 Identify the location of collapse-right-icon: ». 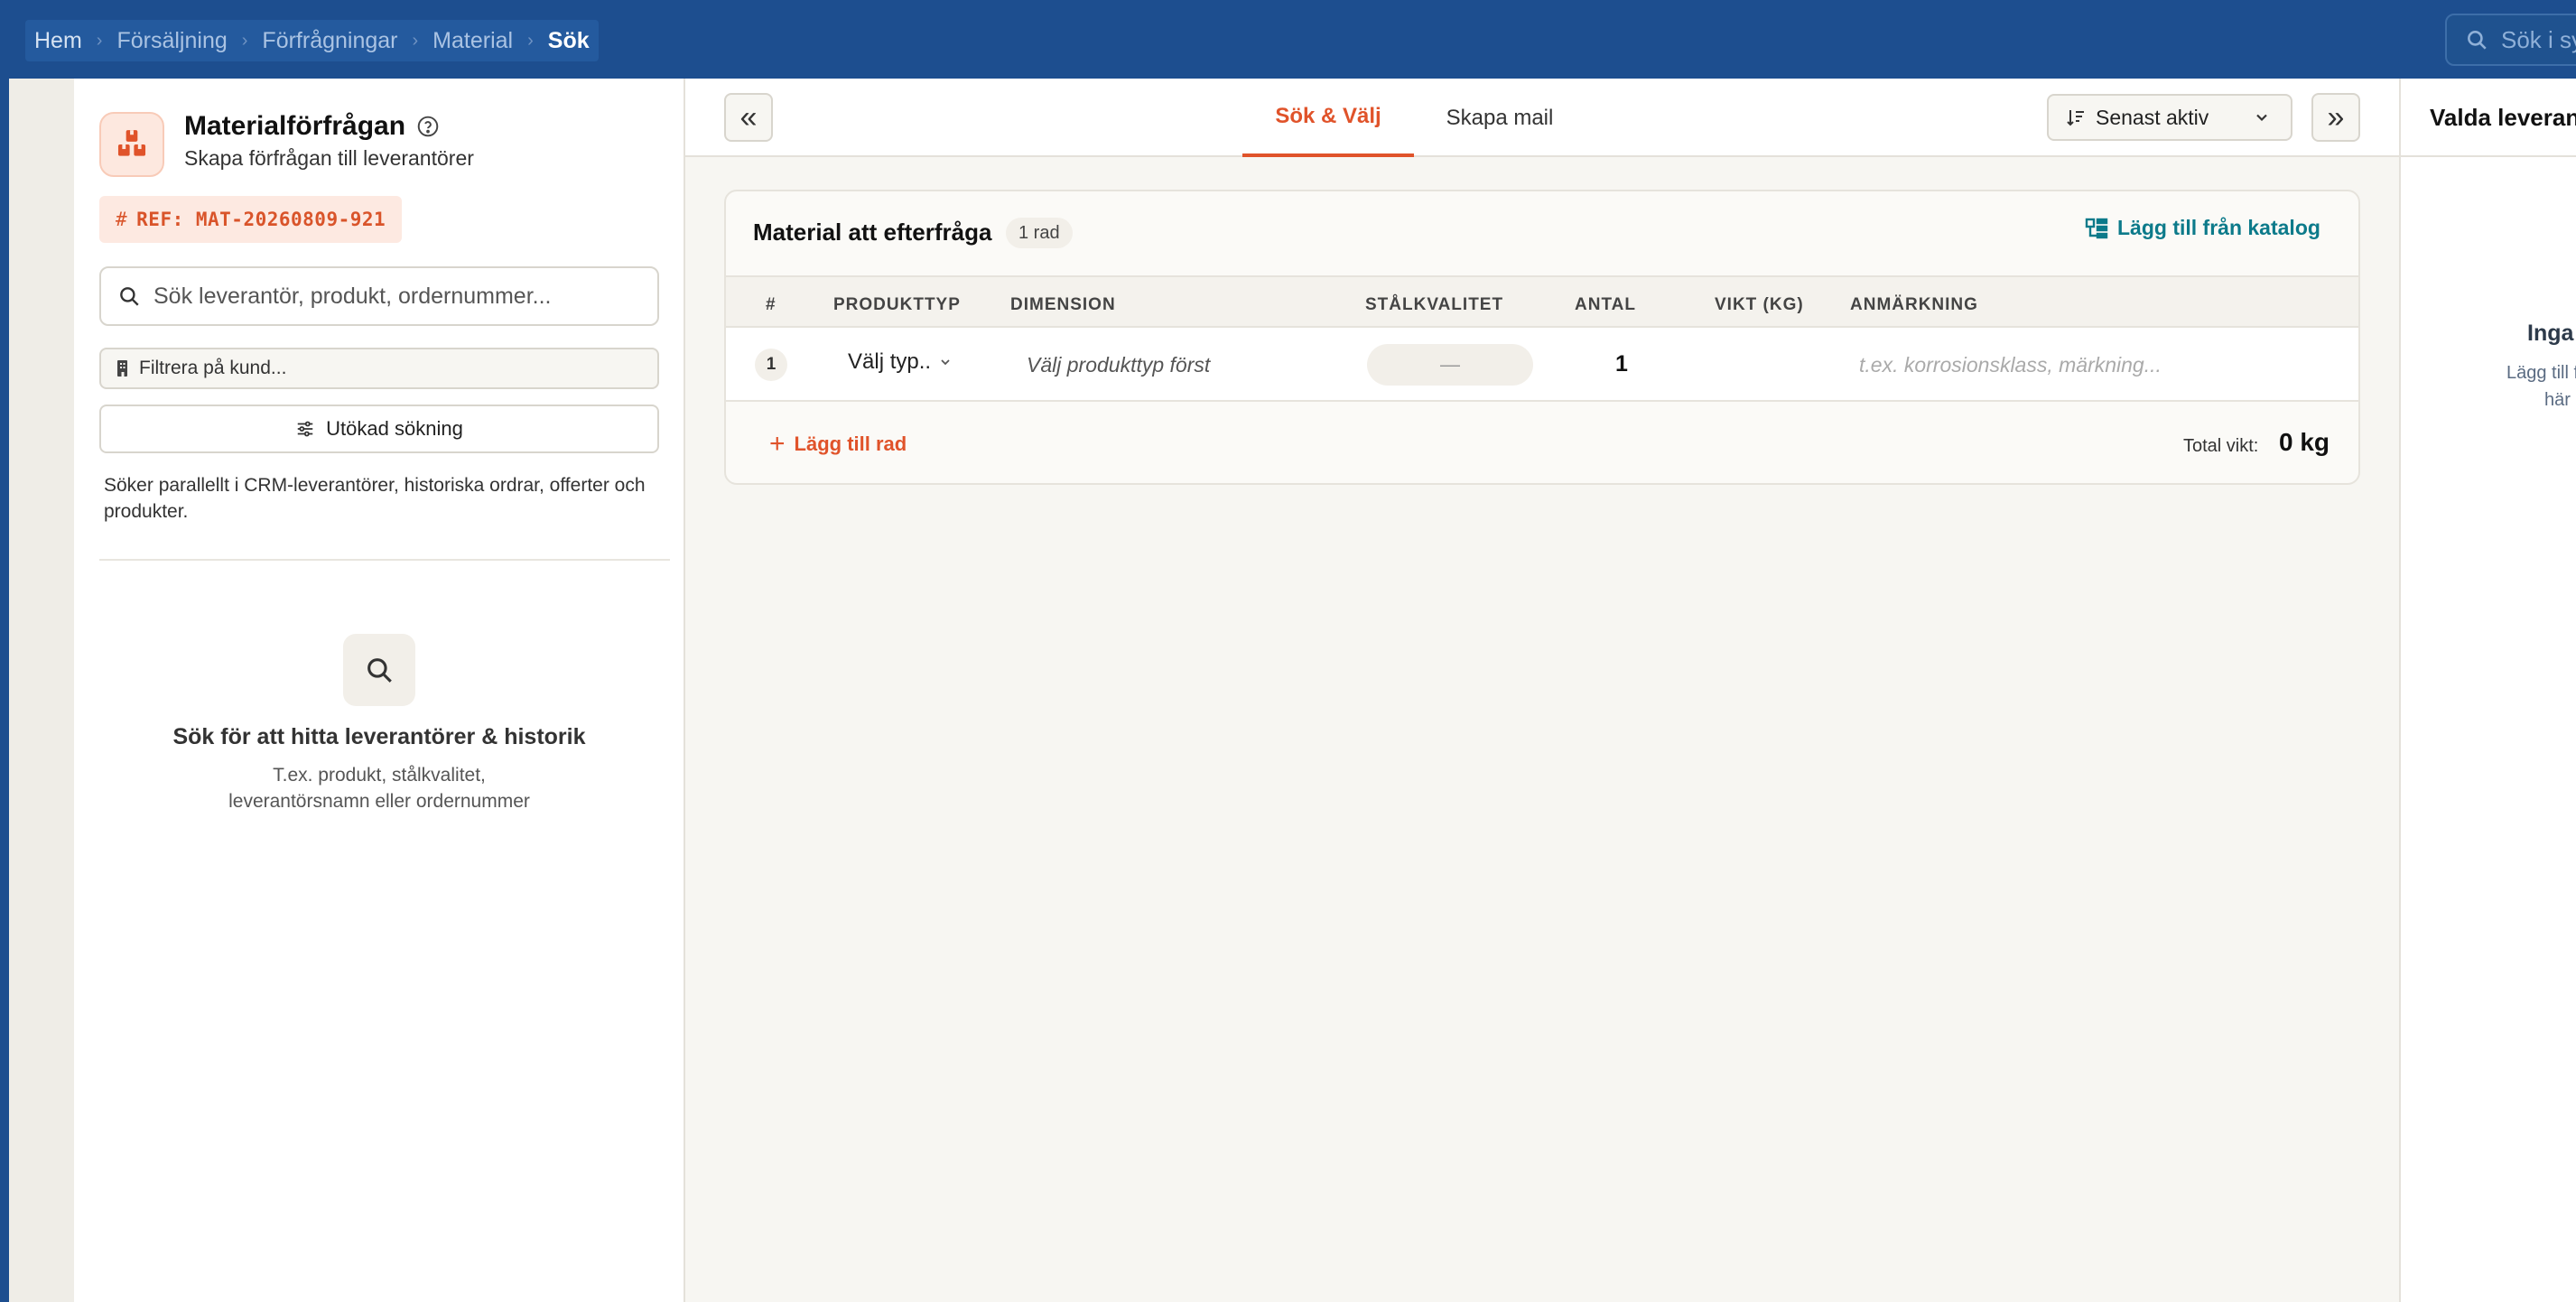
(2335, 117).